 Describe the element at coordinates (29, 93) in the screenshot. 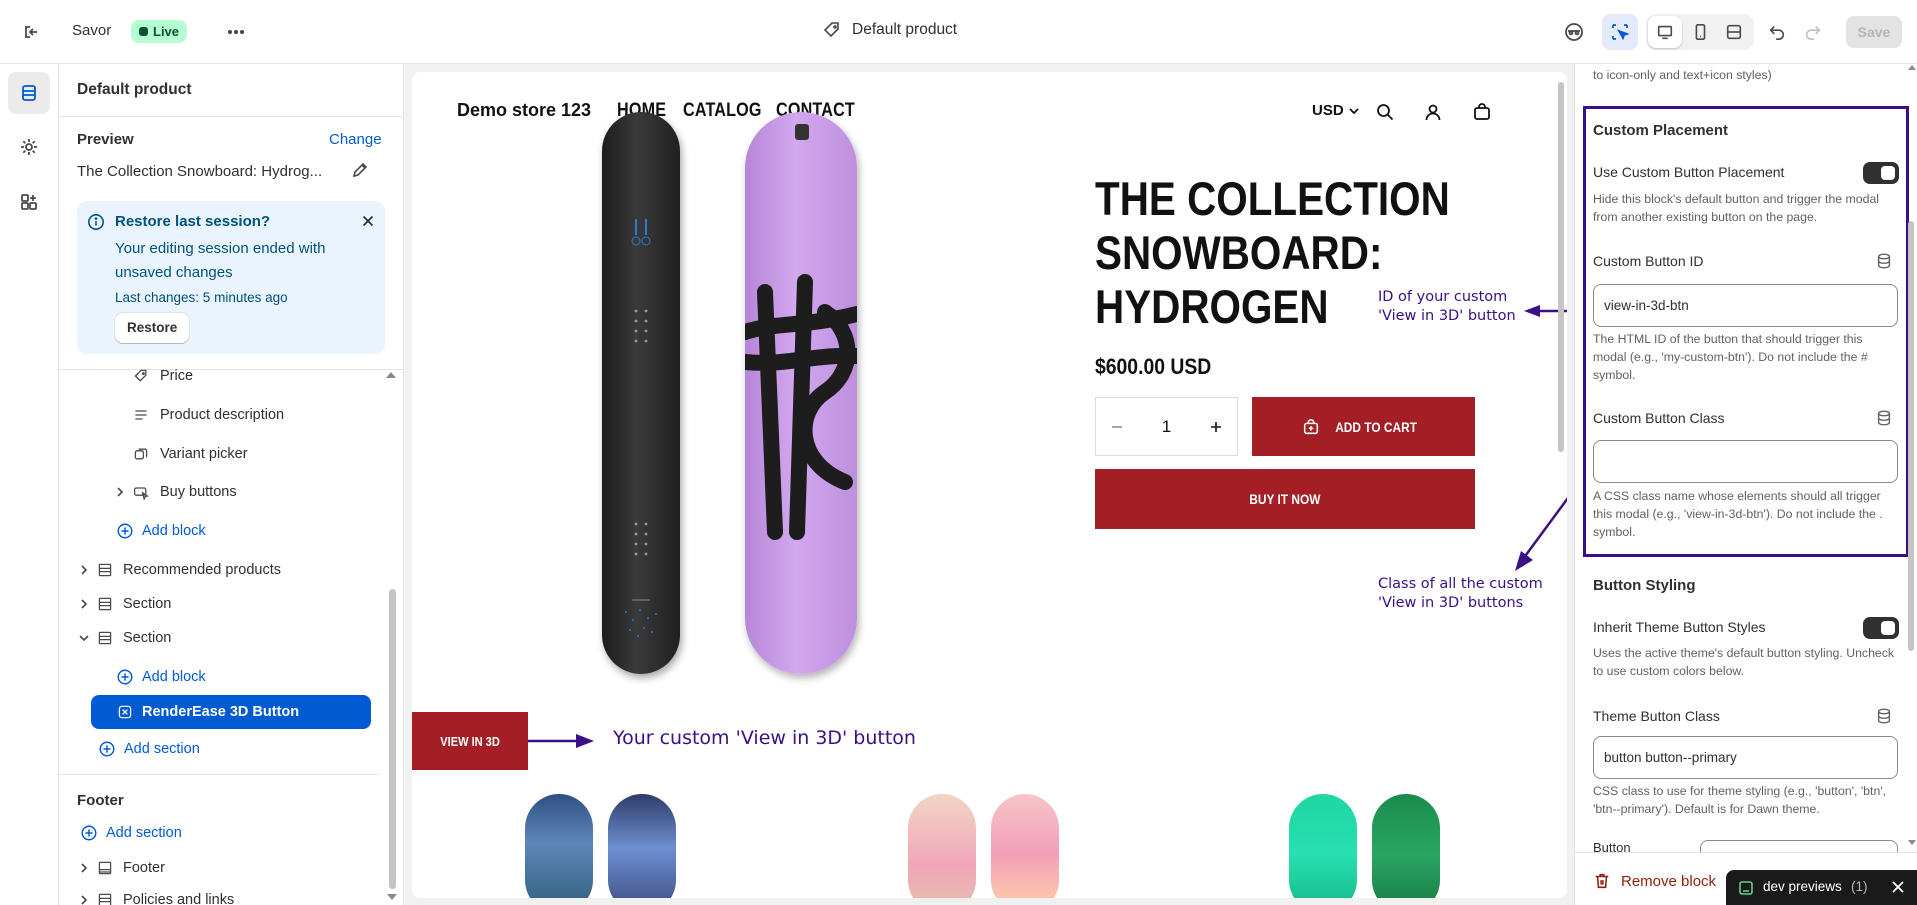

I see `sections-icon` at that location.